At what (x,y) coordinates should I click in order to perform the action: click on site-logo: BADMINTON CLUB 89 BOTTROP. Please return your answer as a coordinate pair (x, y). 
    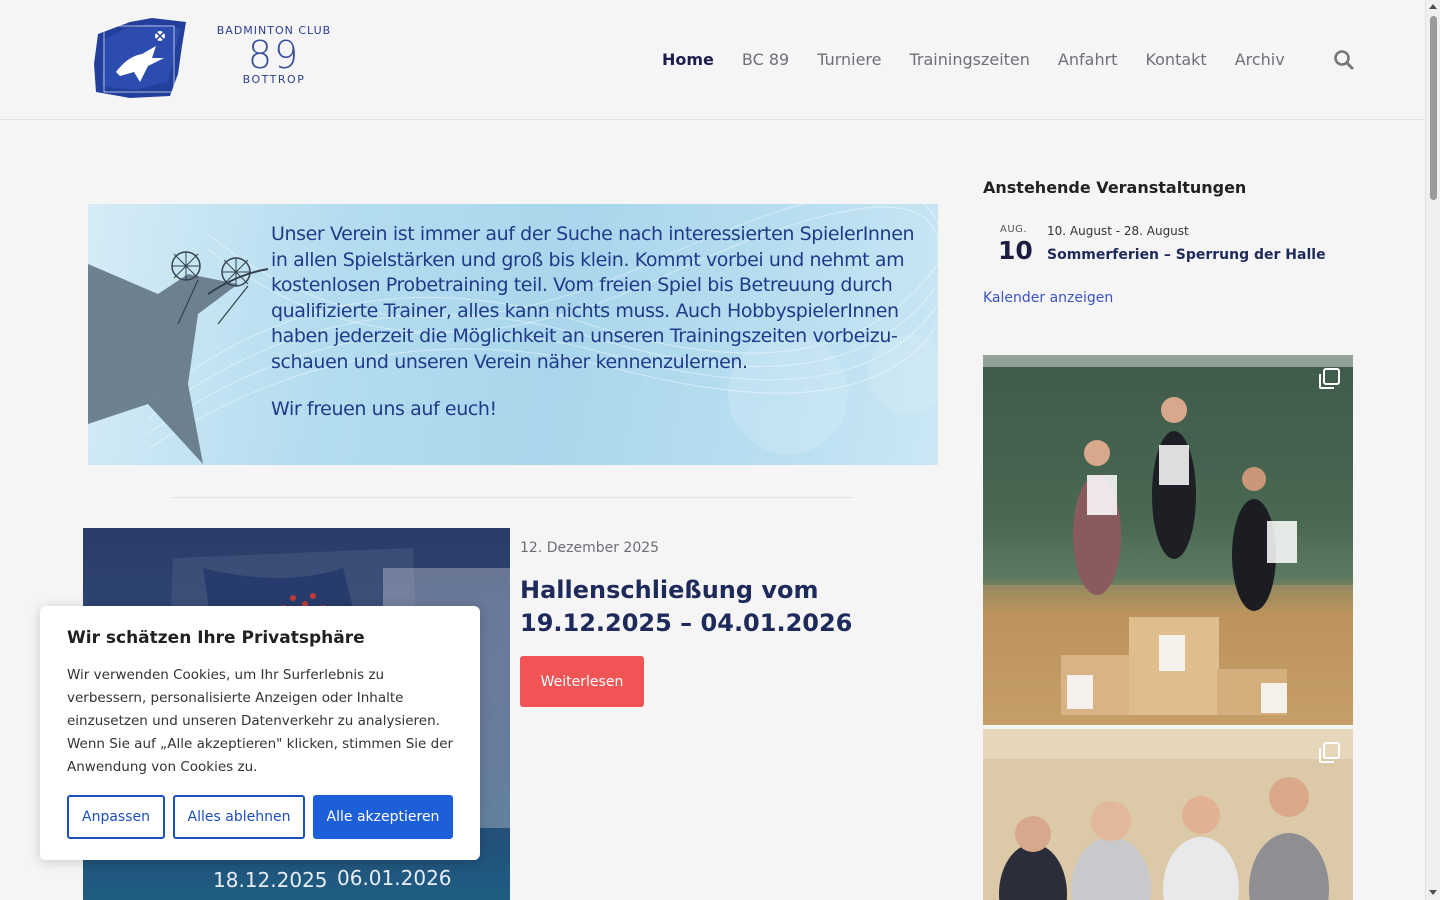
    Looking at the image, I should click on (215, 59).